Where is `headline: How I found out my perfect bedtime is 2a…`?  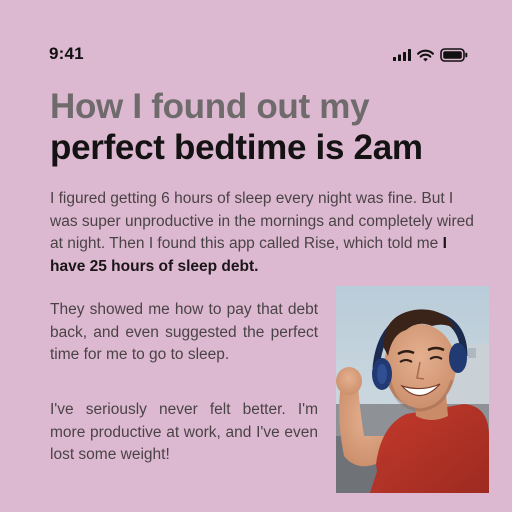
headline: How I found out my perfect bedtime is 2a… is located at coordinates (265, 129).